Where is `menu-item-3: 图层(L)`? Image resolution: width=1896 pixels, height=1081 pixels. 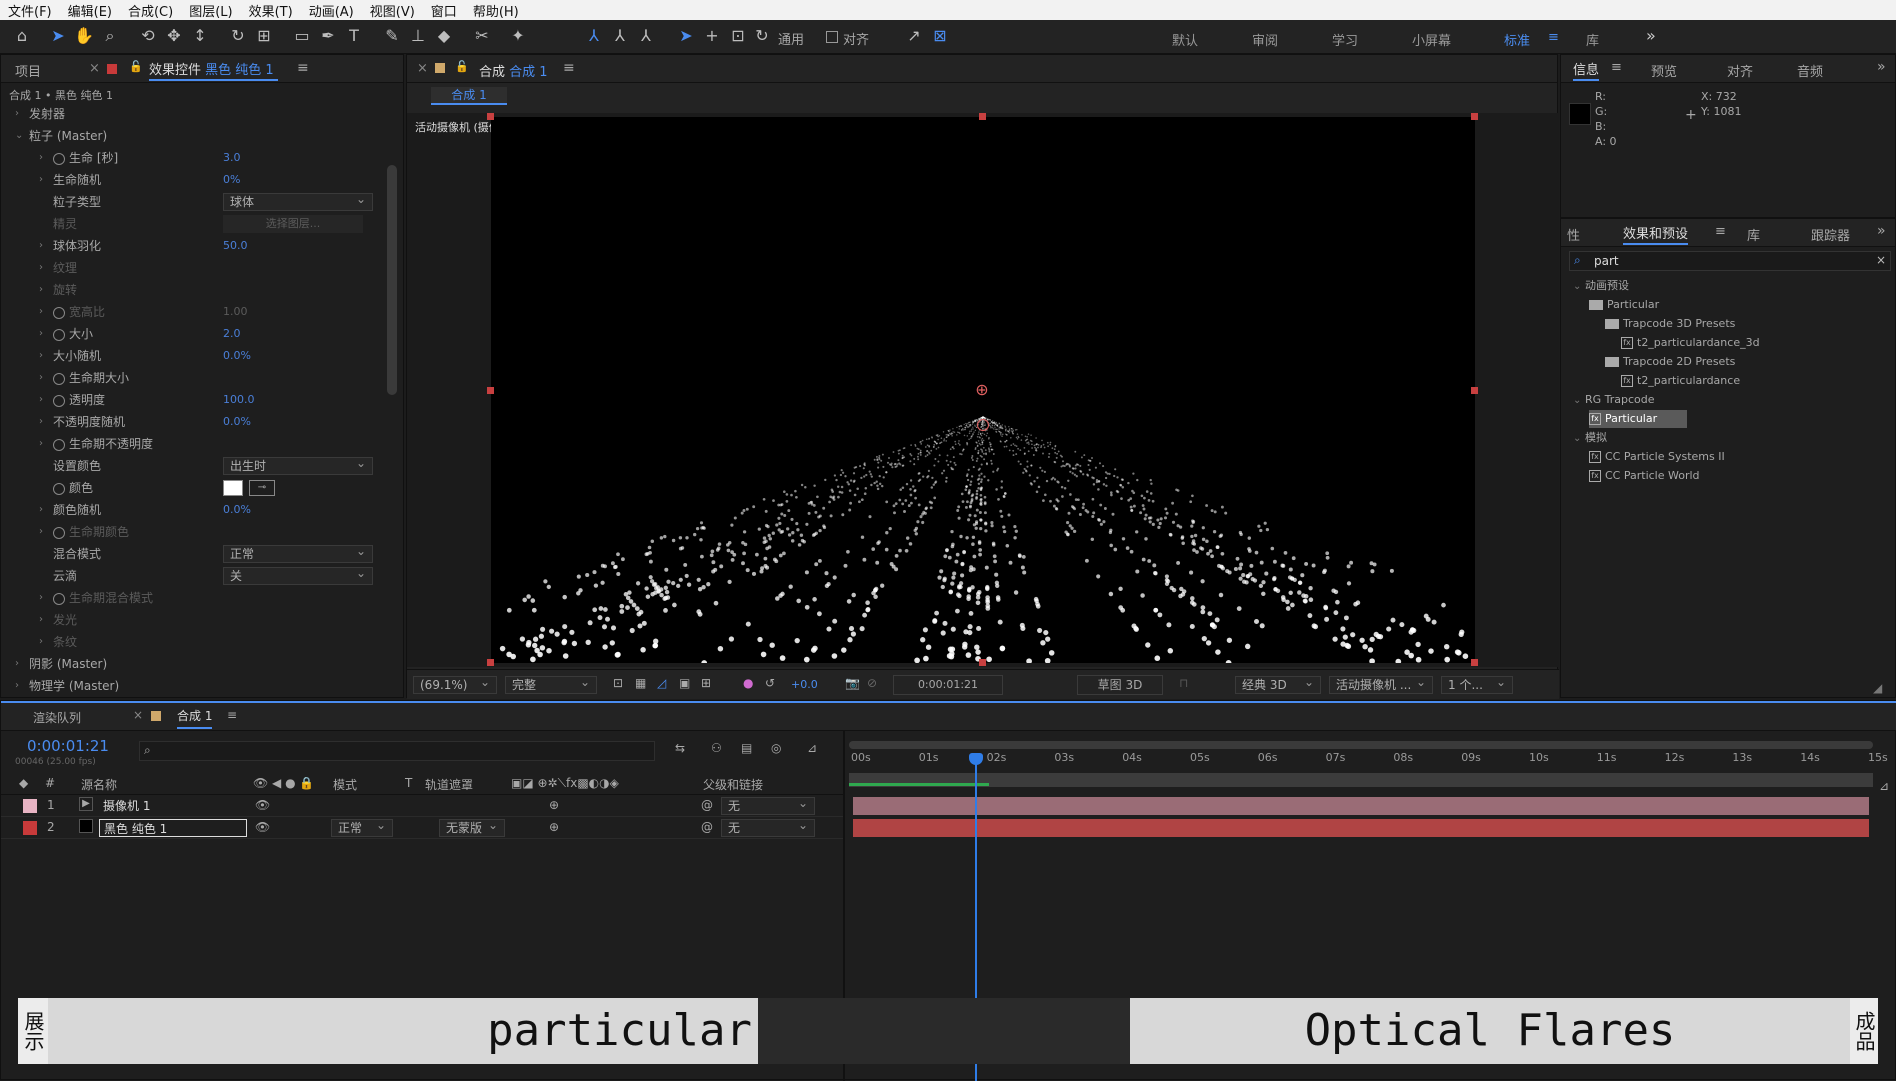 menu-item-3: 图层(L) is located at coordinates (210, 10).